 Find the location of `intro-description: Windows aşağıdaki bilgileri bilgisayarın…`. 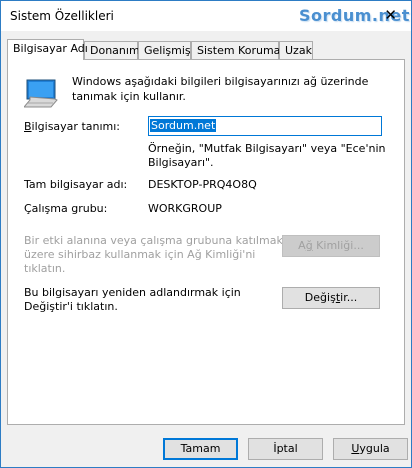

intro-description: Windows aşağıdaki bilgileri bilgisayarın… is located at coordinates (220, 89).